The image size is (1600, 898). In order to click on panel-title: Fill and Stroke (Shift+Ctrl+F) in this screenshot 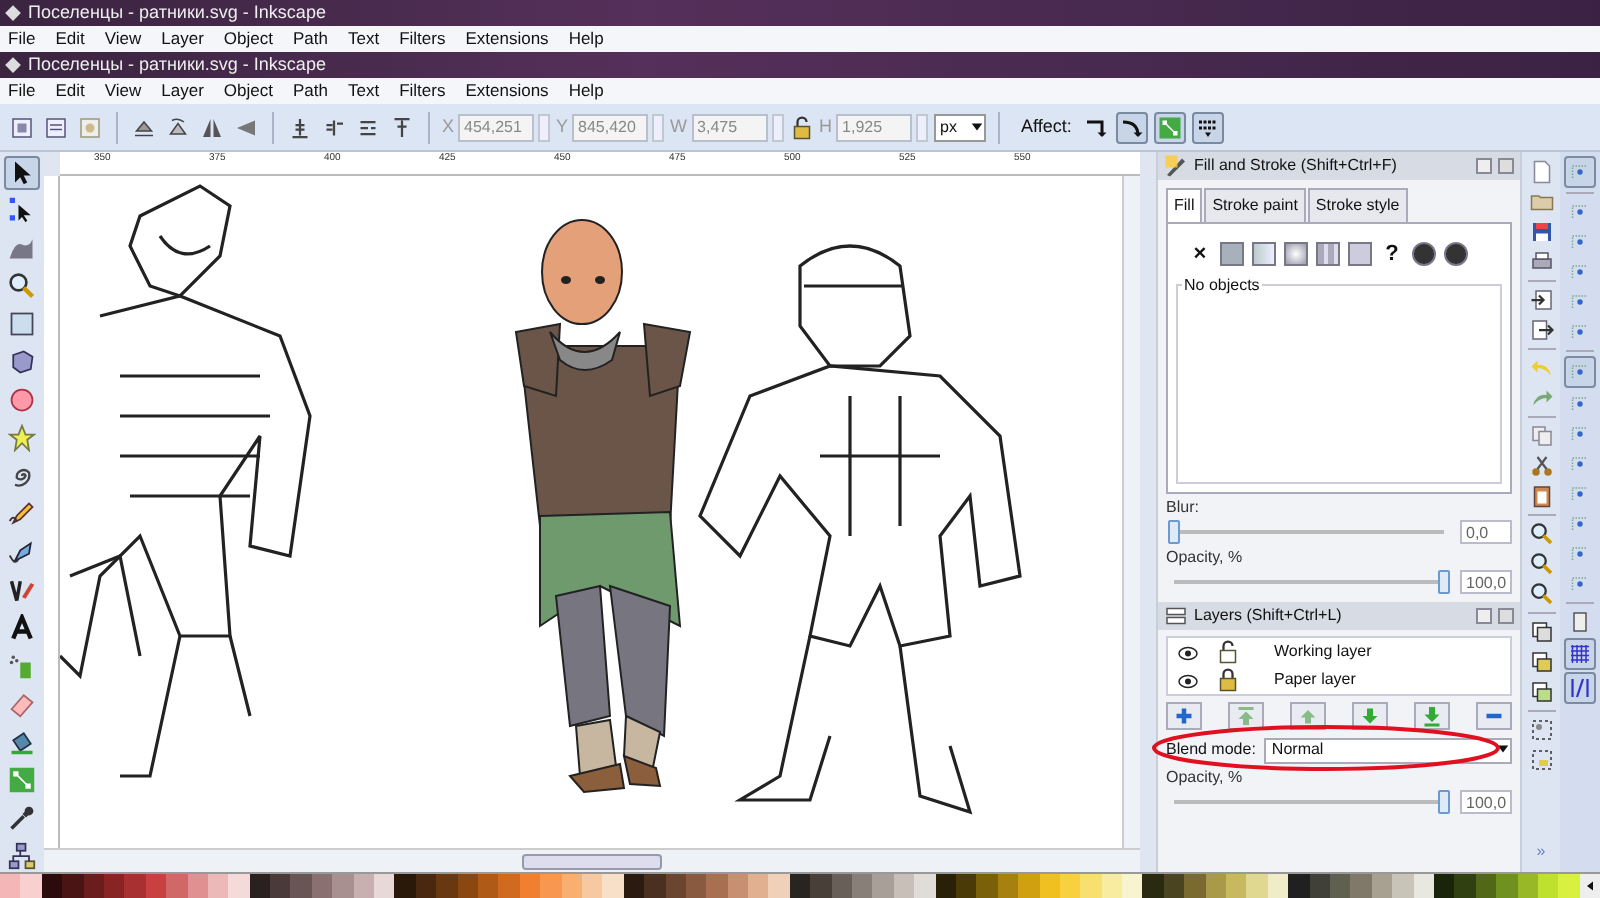, I will do `click(1296, 166)`.